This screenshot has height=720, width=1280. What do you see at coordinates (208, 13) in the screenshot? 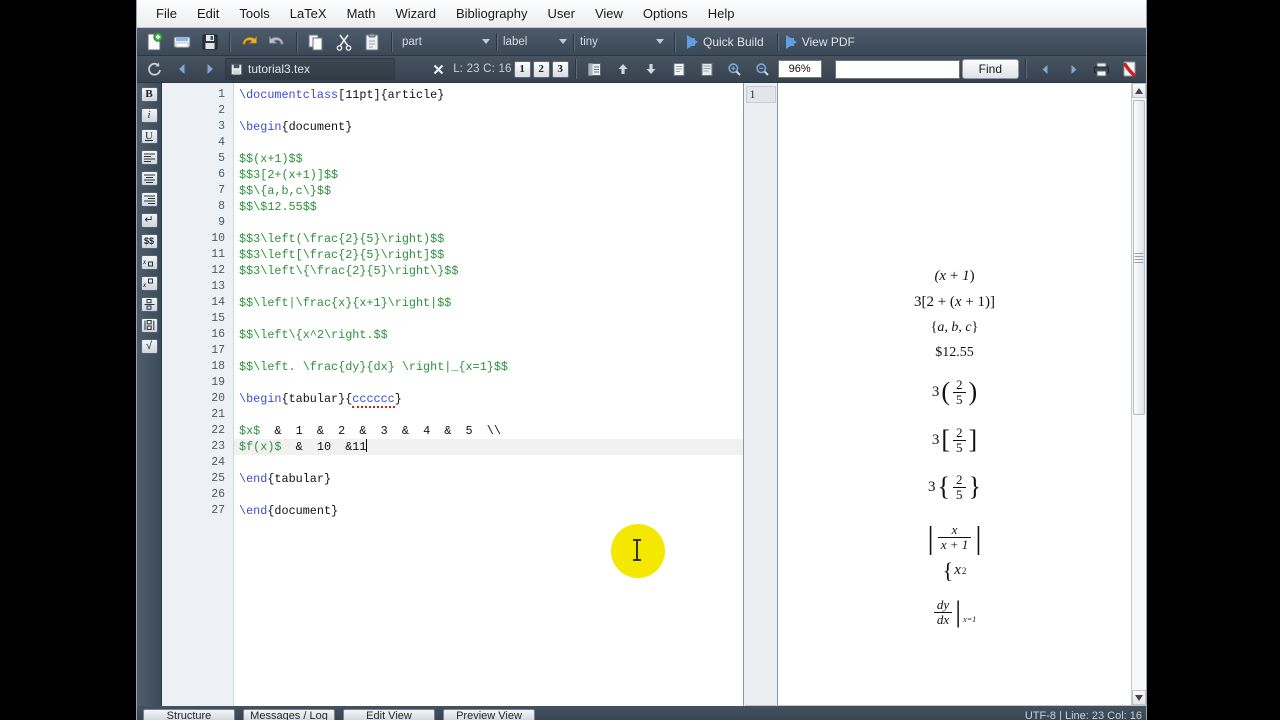
I see `menu-edit: Edit` at bounding box center [208, 13].